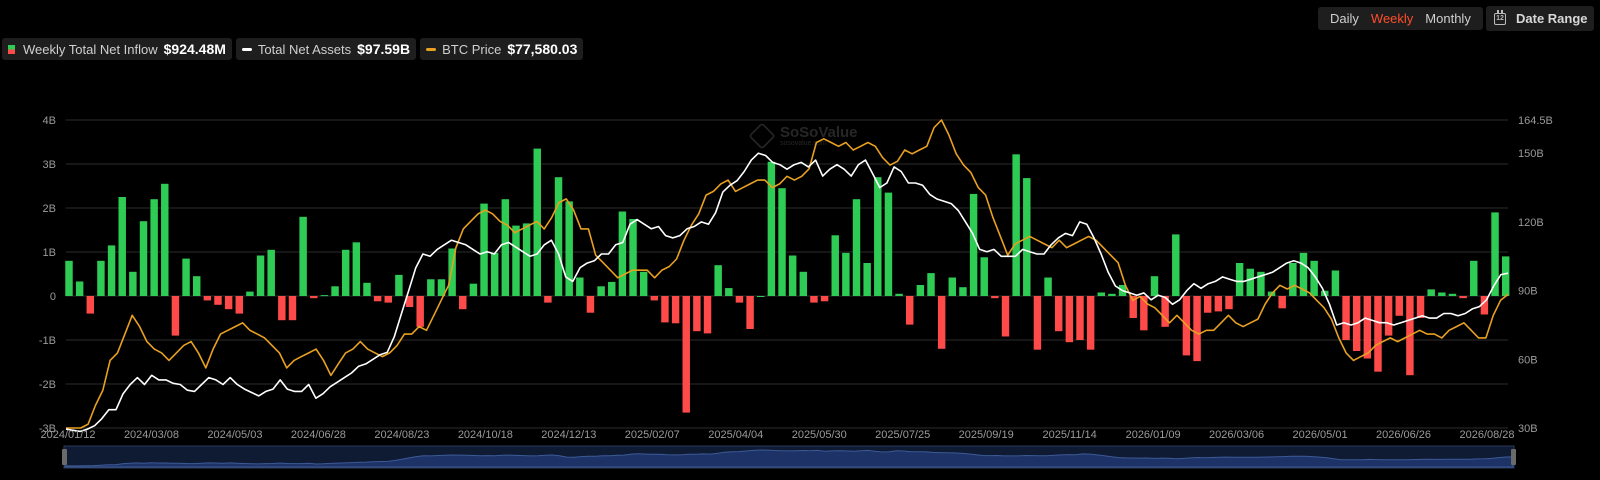 This screenshot has height=480, width=1600. What do you see at coordinates (1531, 154) in the screenshot?
I see `y-right-tick-label: 150B` at bounding box center [1531, 154].